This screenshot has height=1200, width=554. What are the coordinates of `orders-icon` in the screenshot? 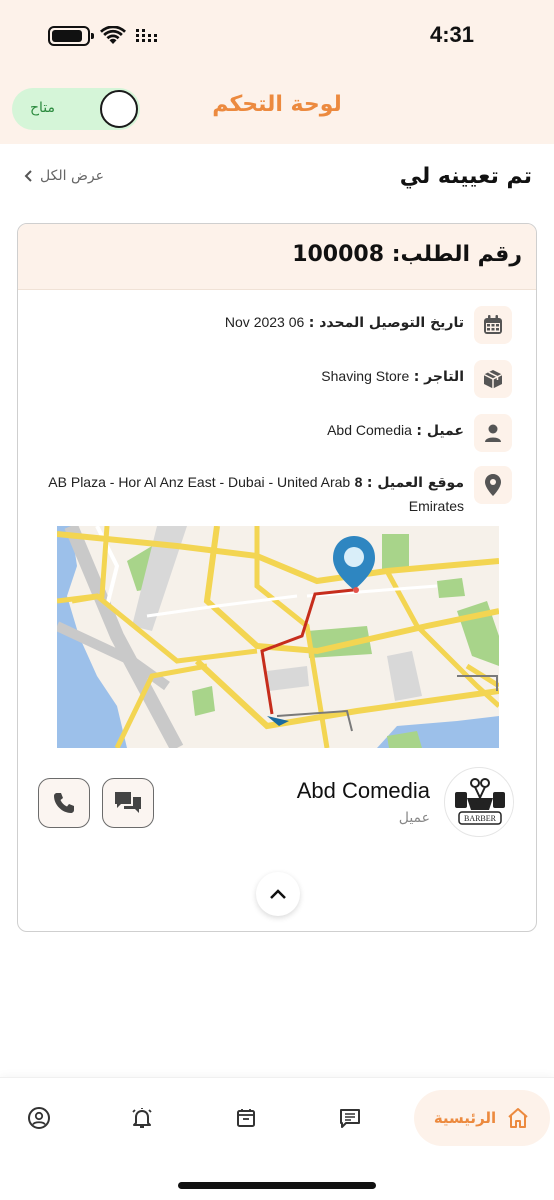 It's located at (246, 1118).